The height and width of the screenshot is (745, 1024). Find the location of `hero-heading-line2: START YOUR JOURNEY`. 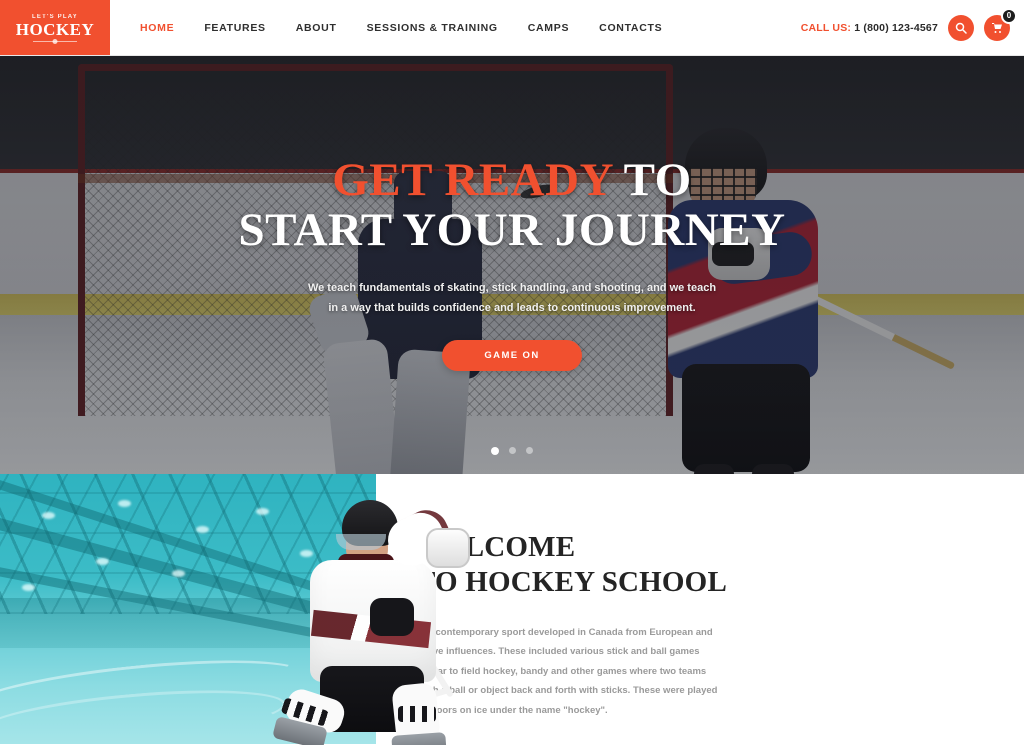

hero-heading-line2: START YOUR JOURNEY is located at coordinates (512, 229).